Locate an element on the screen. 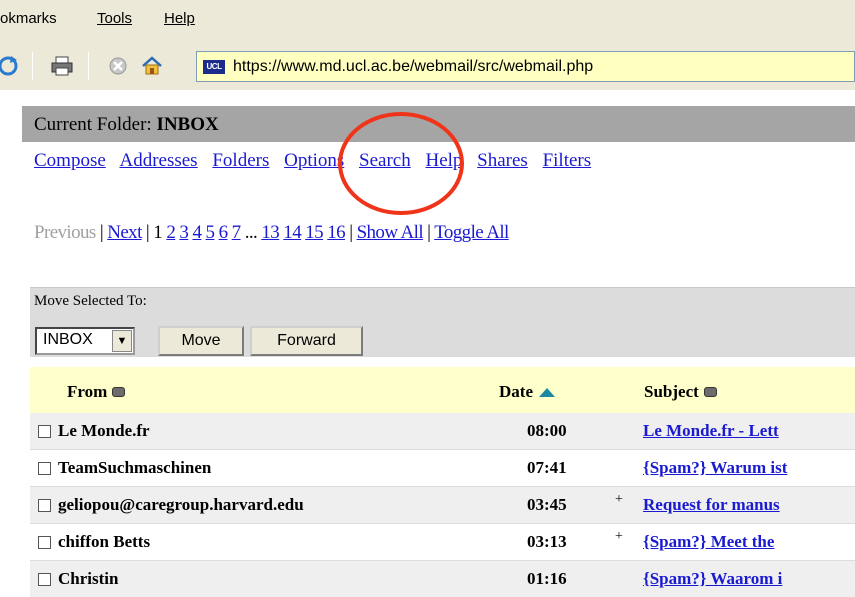  column-from: From is located at coordinates (96, 392).